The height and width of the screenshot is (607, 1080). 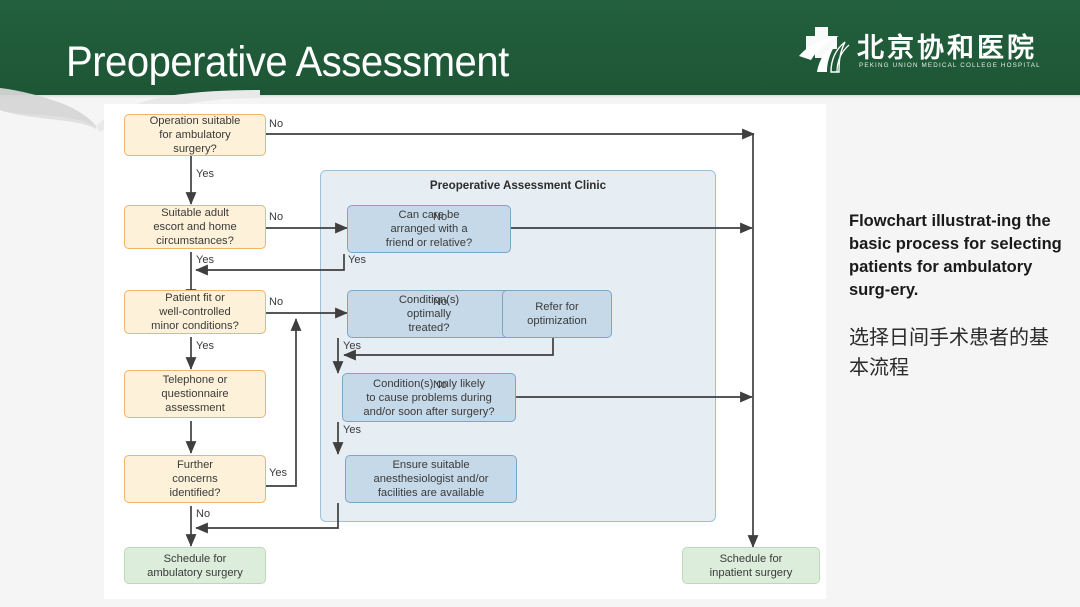 I want to click on node-label: Telephone or questionnaire assessment, so click(x=195, y=394).